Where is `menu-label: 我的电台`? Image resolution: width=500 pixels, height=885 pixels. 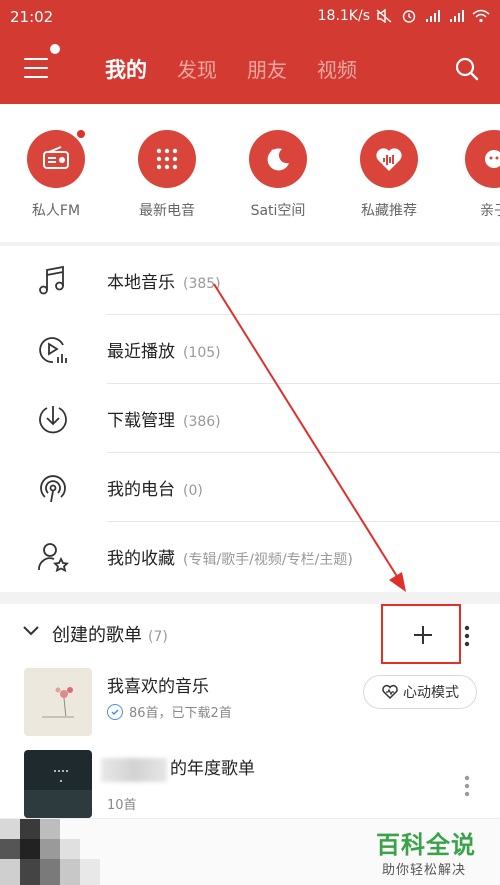 menu-label: 我的电台 is located at coordinates (141, 490).